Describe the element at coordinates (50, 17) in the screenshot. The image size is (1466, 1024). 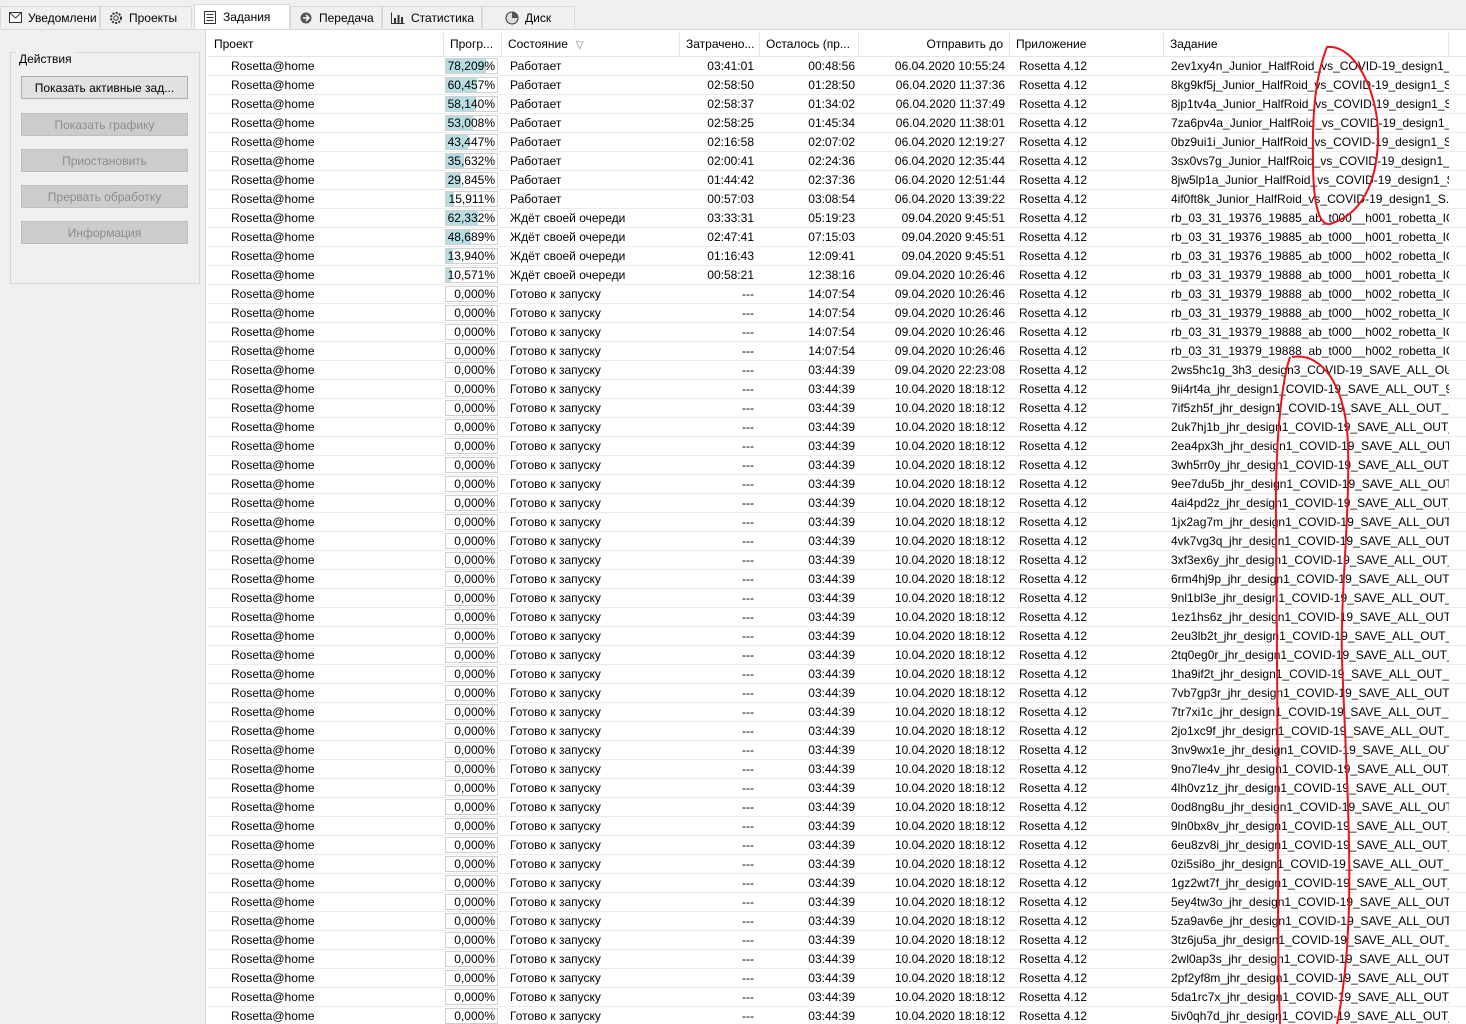
I see `tab-notifications: Уведомлени` at that location.